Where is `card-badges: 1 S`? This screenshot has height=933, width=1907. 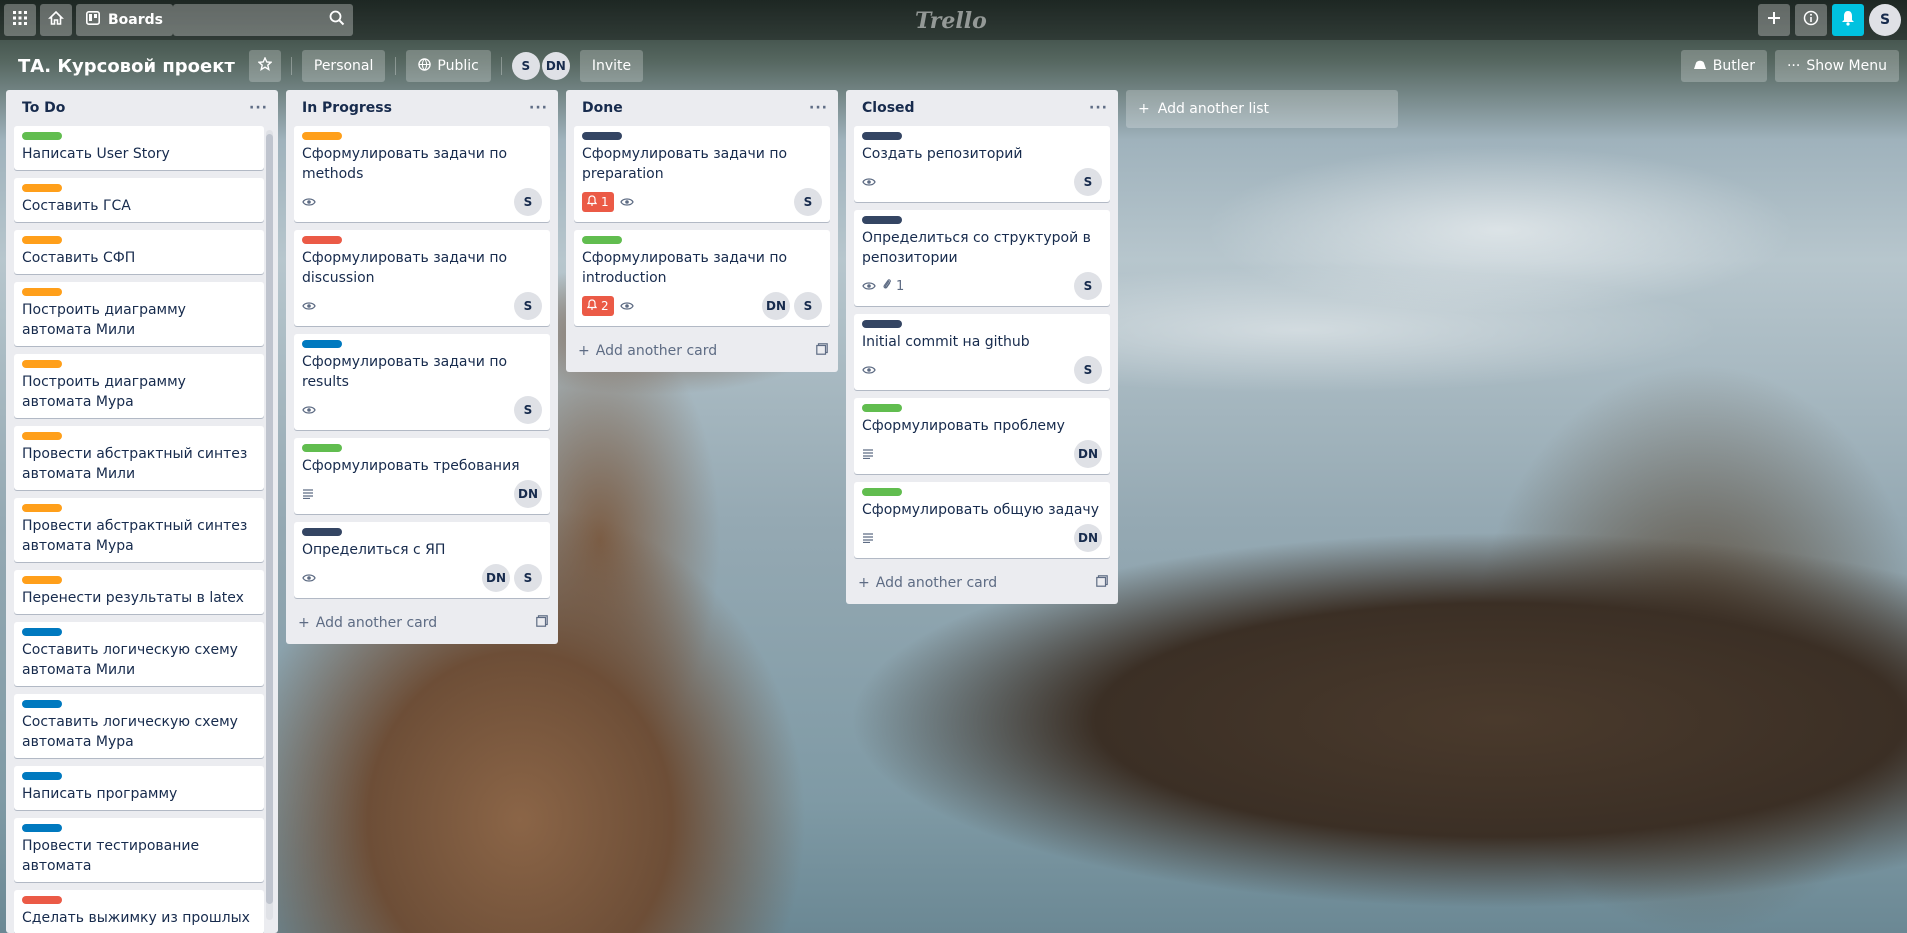 card-badges: 1 S is located at coordinates (982, 286).